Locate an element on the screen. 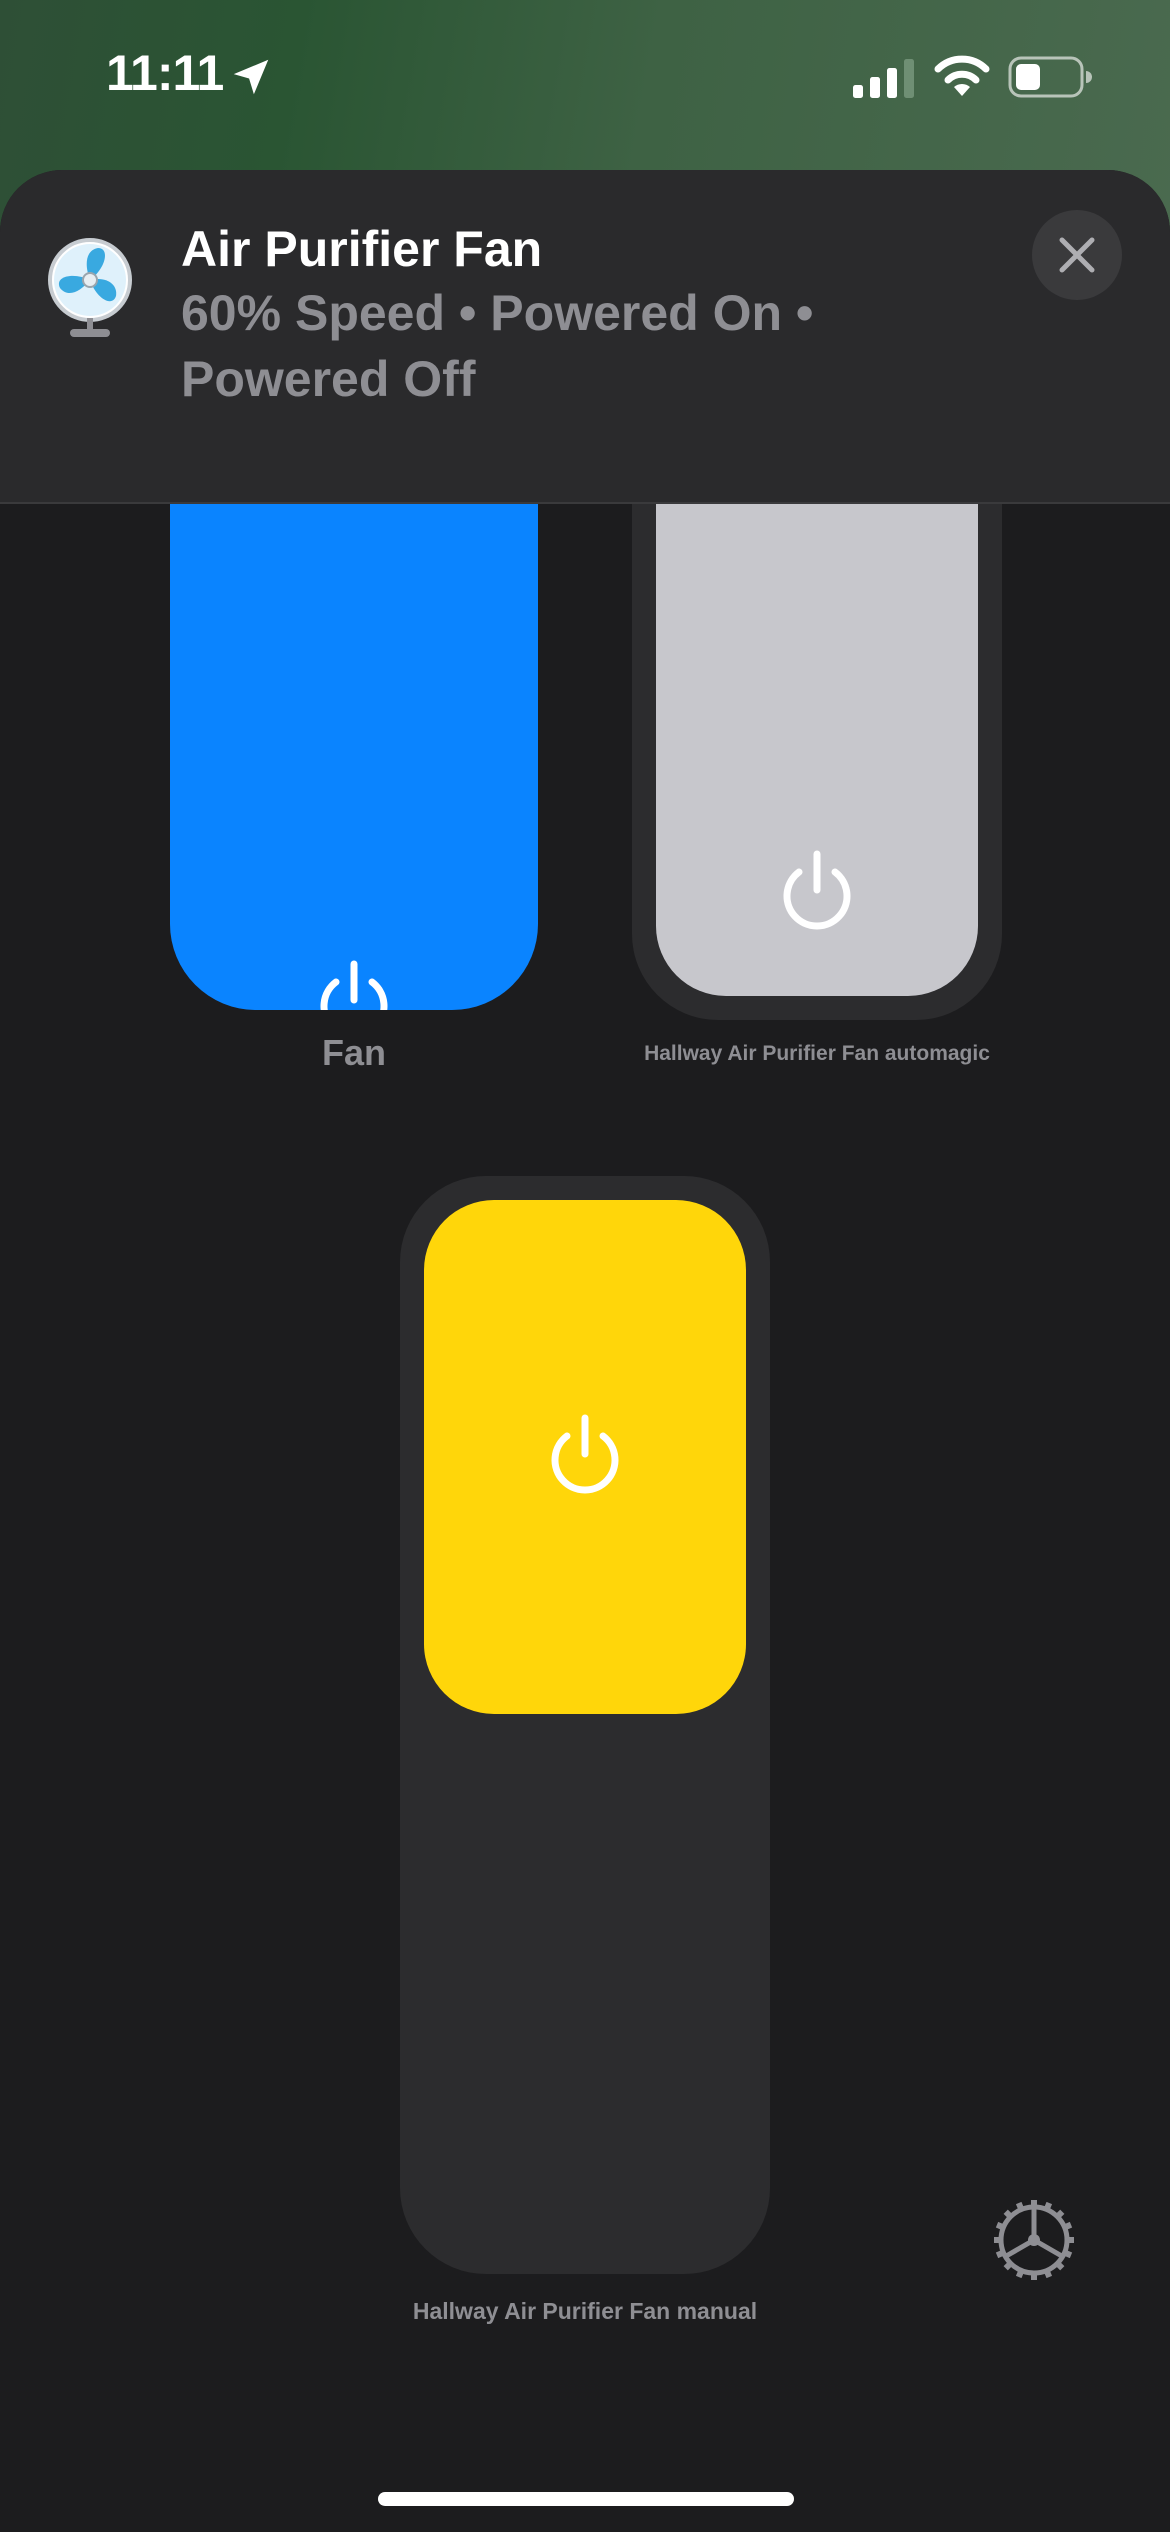  fan-icon is located at coordinates (90, 287).